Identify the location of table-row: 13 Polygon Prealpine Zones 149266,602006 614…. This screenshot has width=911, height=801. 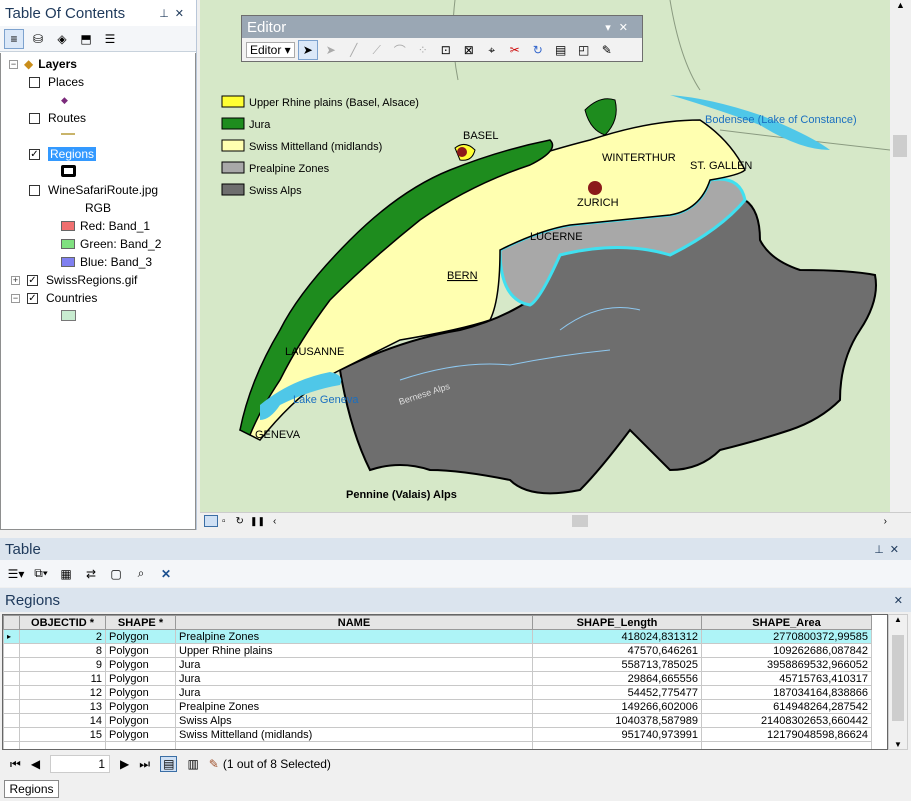
(437, 706).